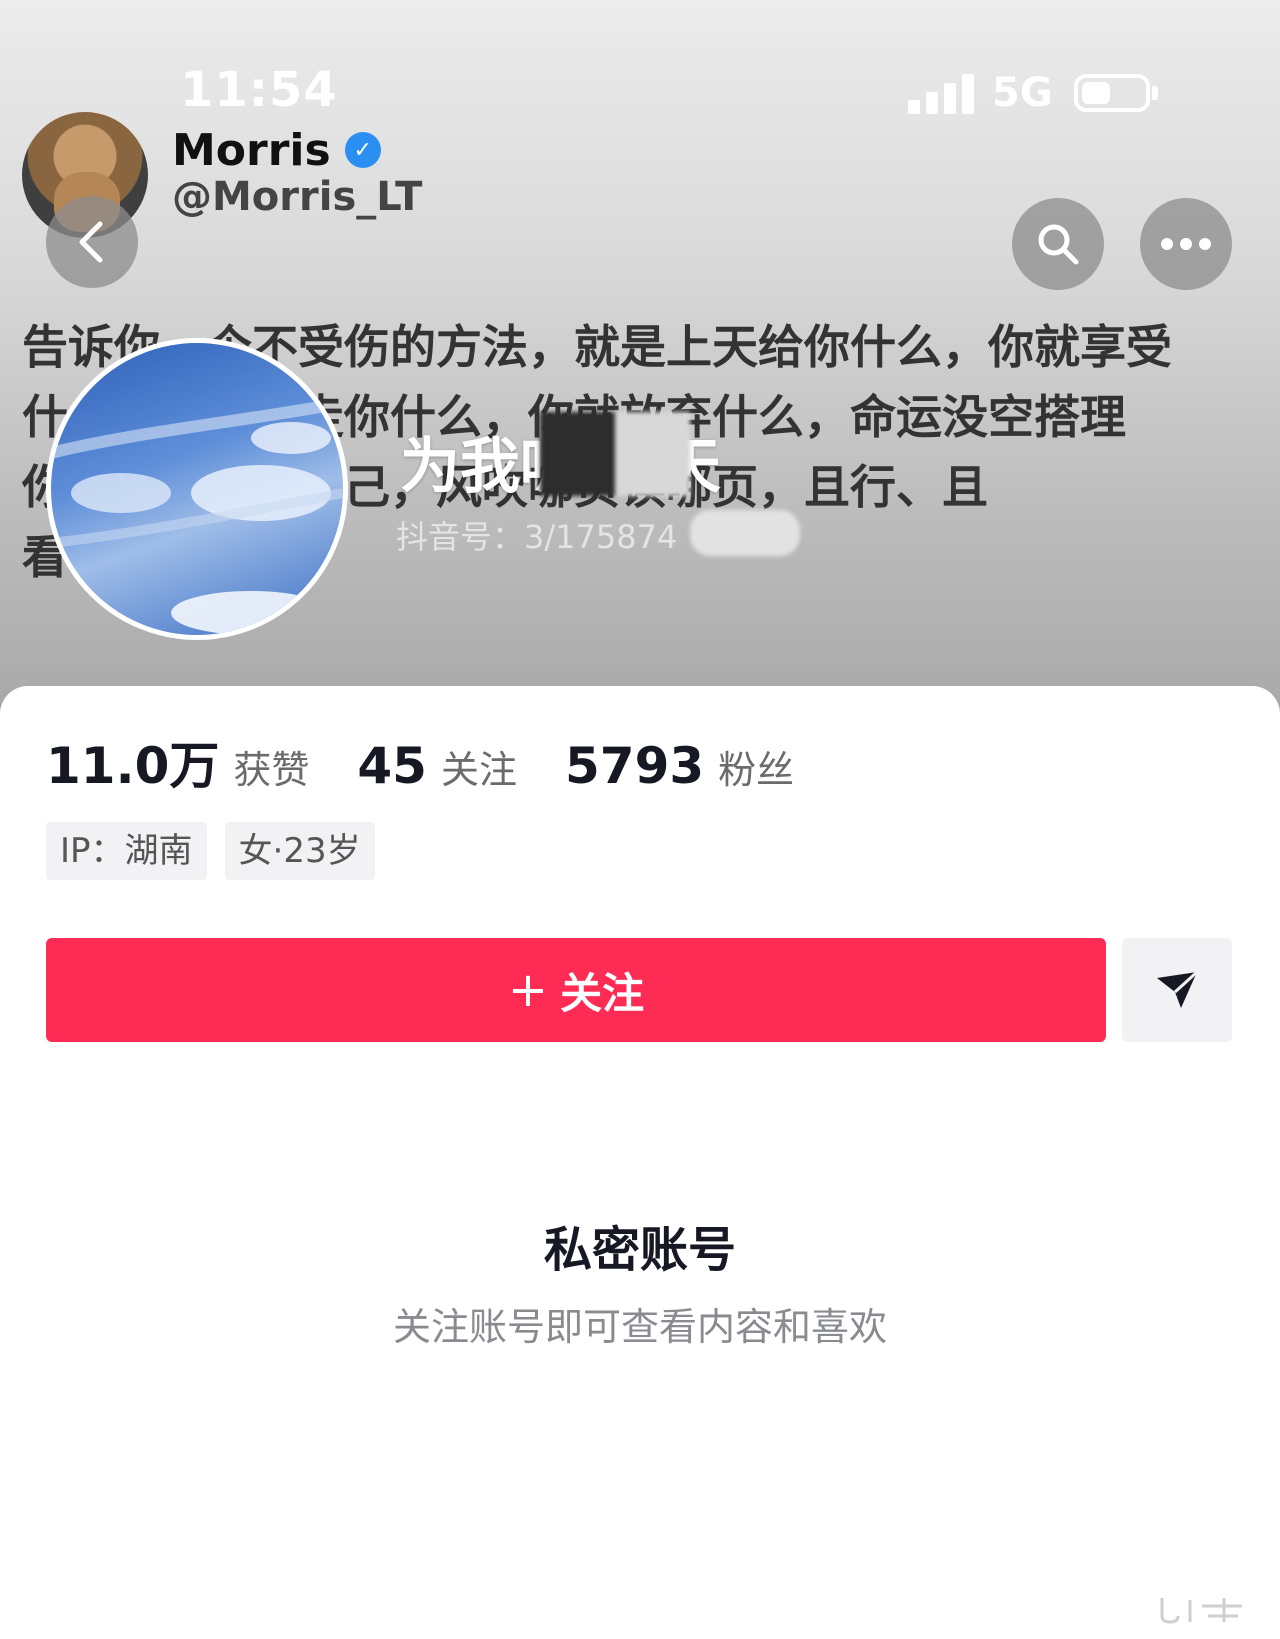  I want to click on stat-following-label: 关注, so click(478, 770).